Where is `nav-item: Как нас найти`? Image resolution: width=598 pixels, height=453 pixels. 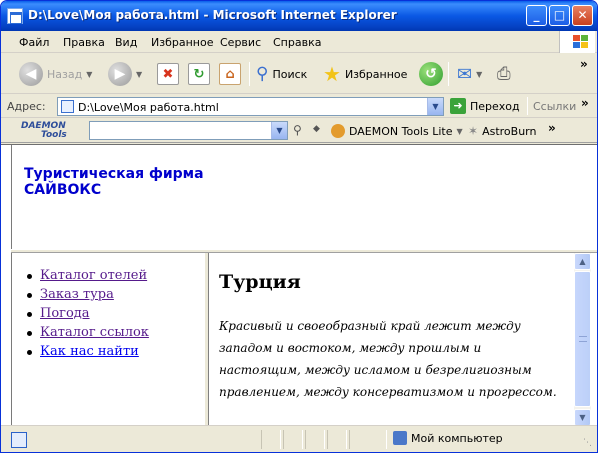
nav-item: Как нас найти is located at coordinates (88, 353).